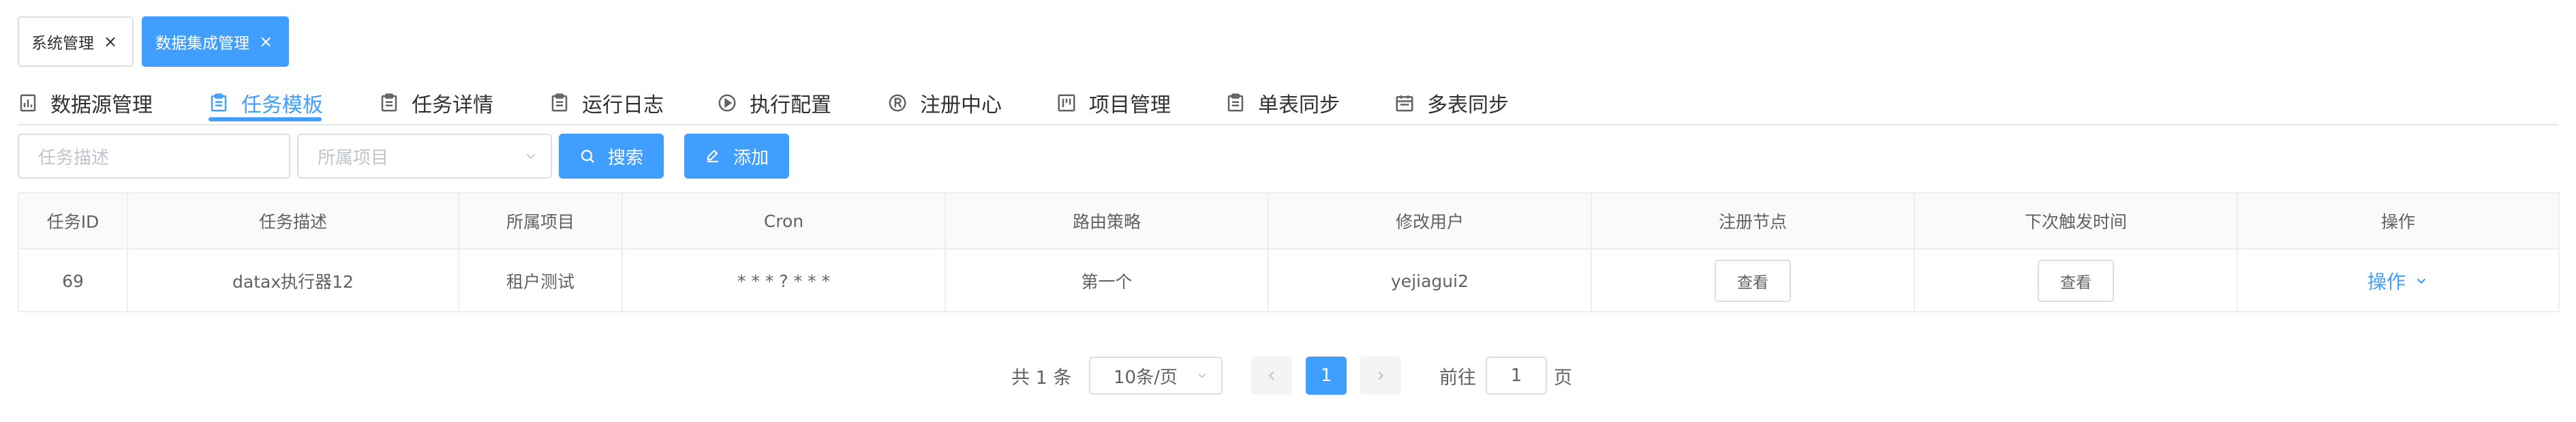  I want to click on nav-item-registry: 注册中心, so click(944, 102).